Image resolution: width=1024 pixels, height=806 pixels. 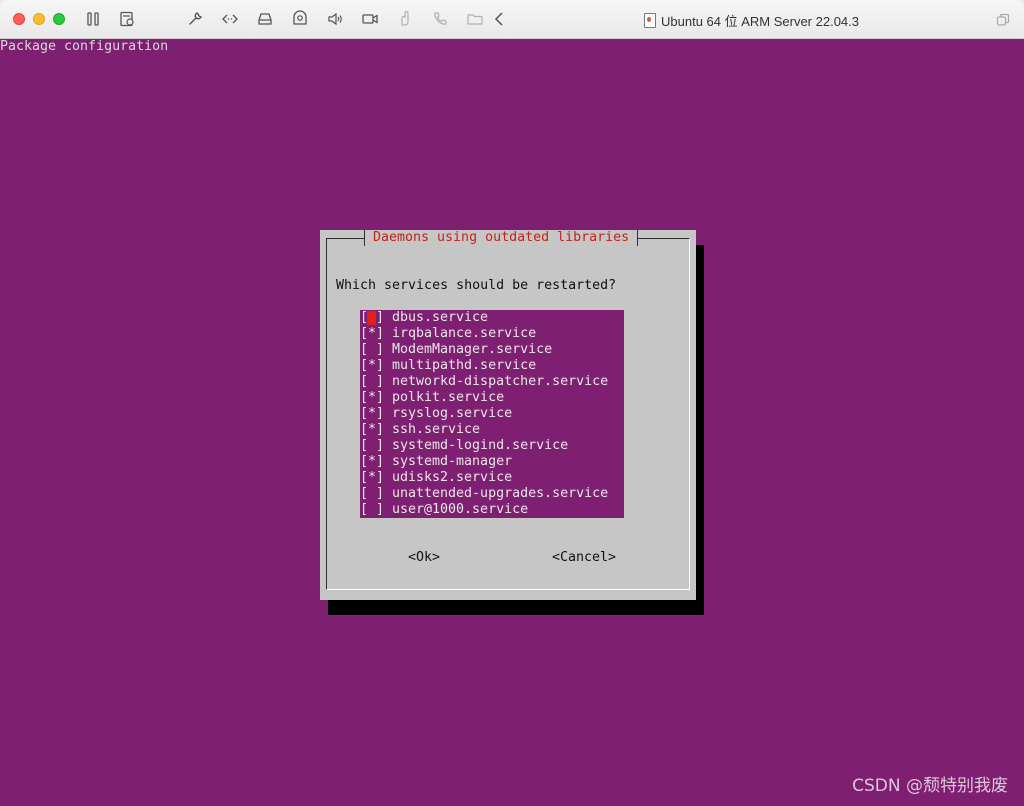 I want to click on sound-icon, so click(x=335, y=19).